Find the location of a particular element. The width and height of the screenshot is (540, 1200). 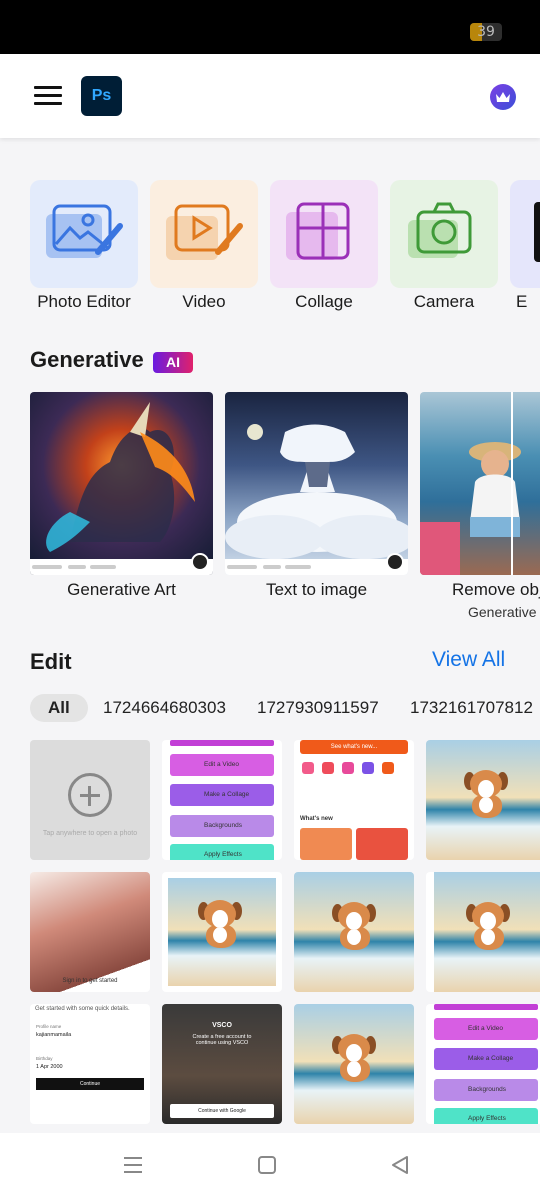

generative-card-label: Generative Art is located at coordinates (121, 589).